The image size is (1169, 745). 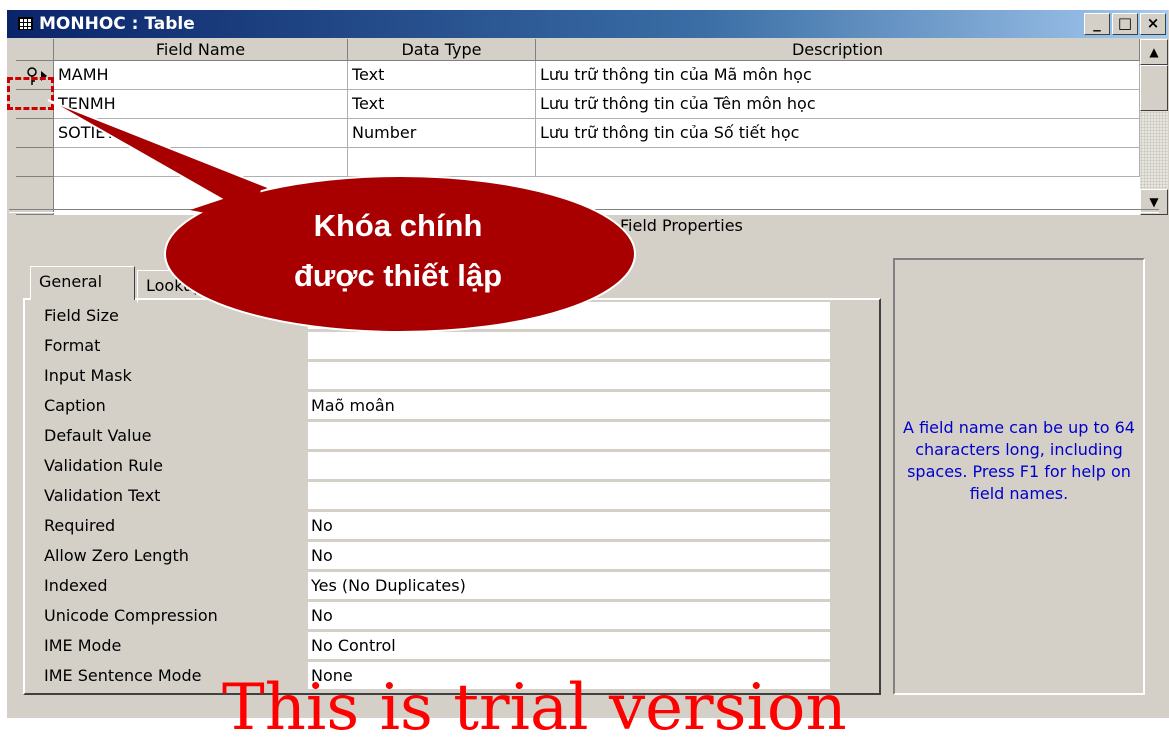 I want to click on property-label: Validation Text, so click(x=102, y=495).